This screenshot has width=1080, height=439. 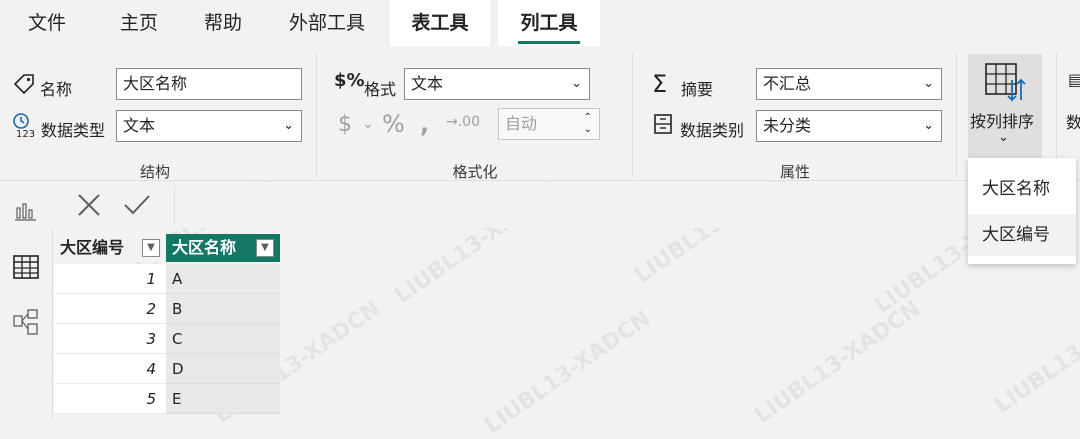 I want to click on format-dropdown: 文本 ⌄, so click(x=497, y=84).